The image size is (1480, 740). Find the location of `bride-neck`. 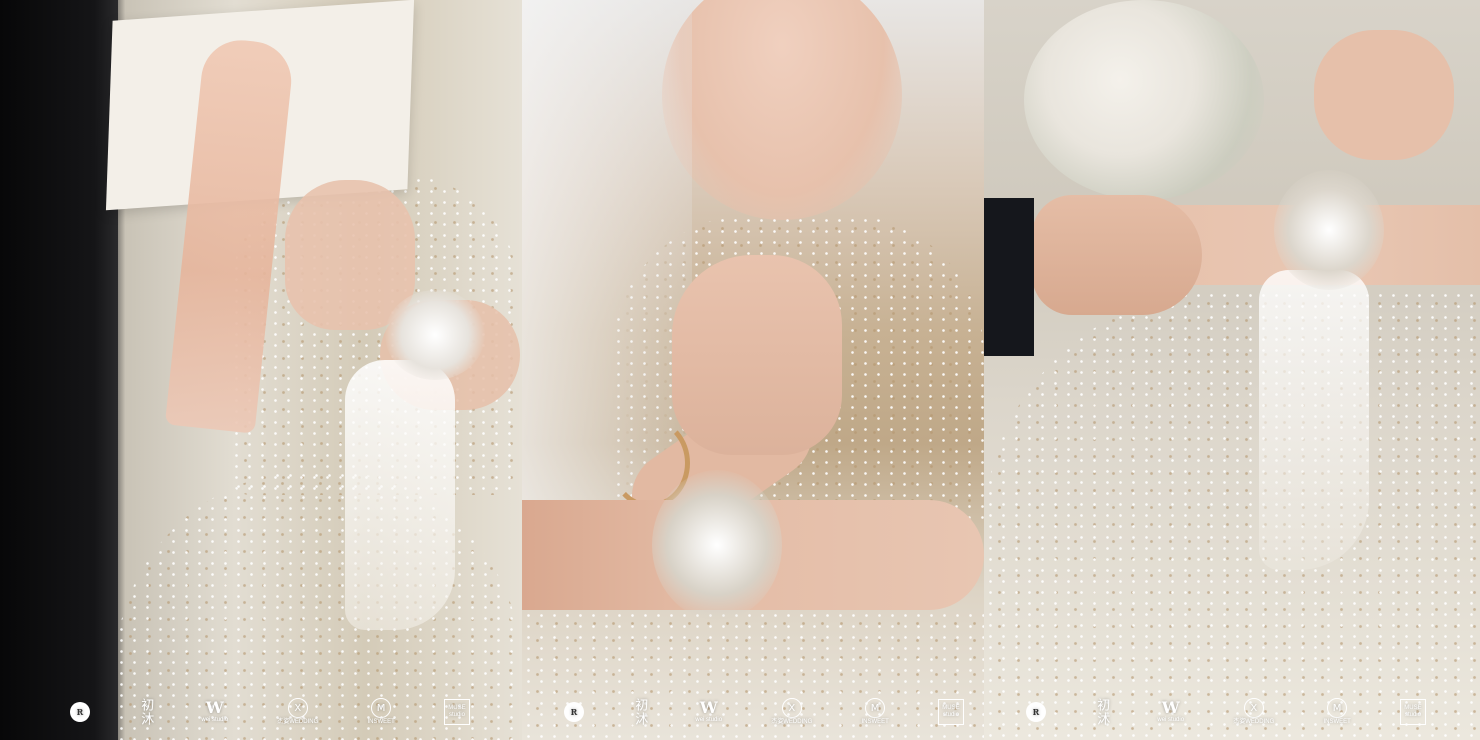

bride-neck is located at coordinates (782, 110).